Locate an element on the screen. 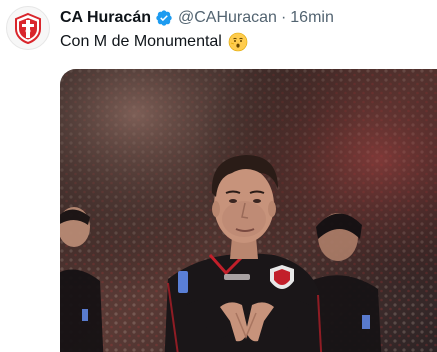 The width and height of the screenshot is (437, 352). display-name: CA Huracán is located at coordinates (105, 18).